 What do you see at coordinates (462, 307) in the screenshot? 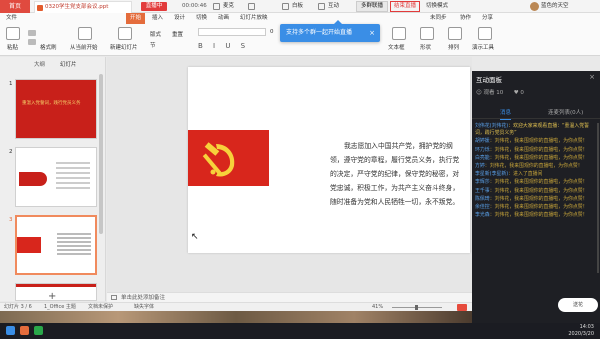
I see `slideshow-play-button` at bounding box center [462, 307].